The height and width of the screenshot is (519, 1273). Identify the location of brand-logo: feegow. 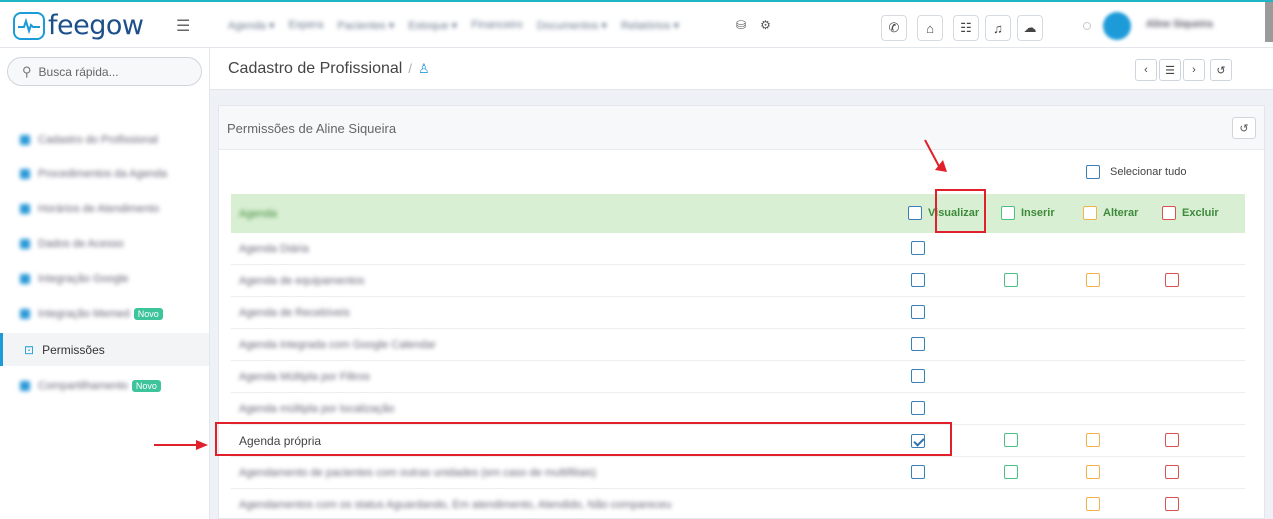
(78, 25).